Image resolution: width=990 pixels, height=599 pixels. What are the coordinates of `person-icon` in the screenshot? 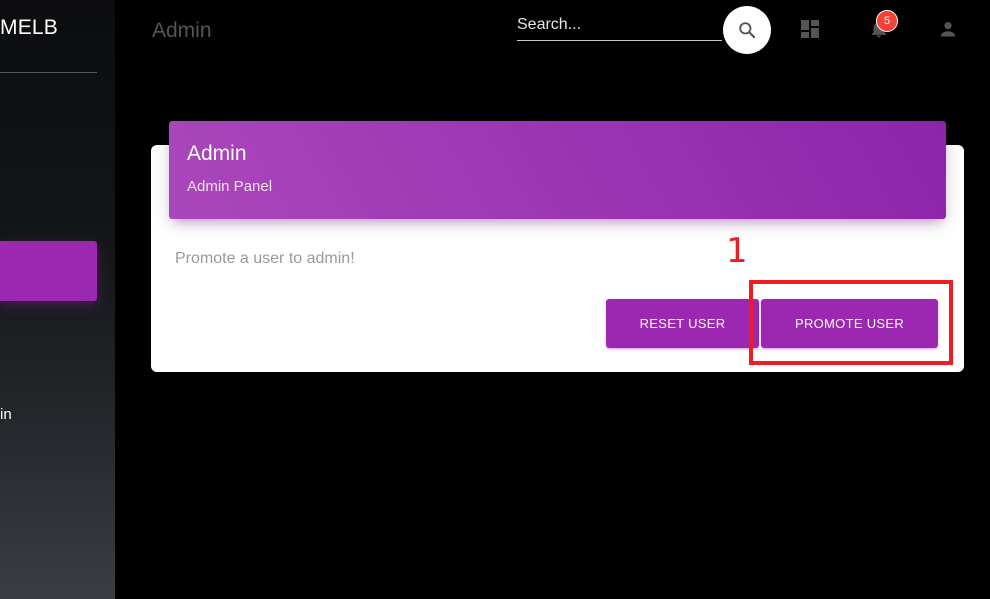 It's located at (948, 29).